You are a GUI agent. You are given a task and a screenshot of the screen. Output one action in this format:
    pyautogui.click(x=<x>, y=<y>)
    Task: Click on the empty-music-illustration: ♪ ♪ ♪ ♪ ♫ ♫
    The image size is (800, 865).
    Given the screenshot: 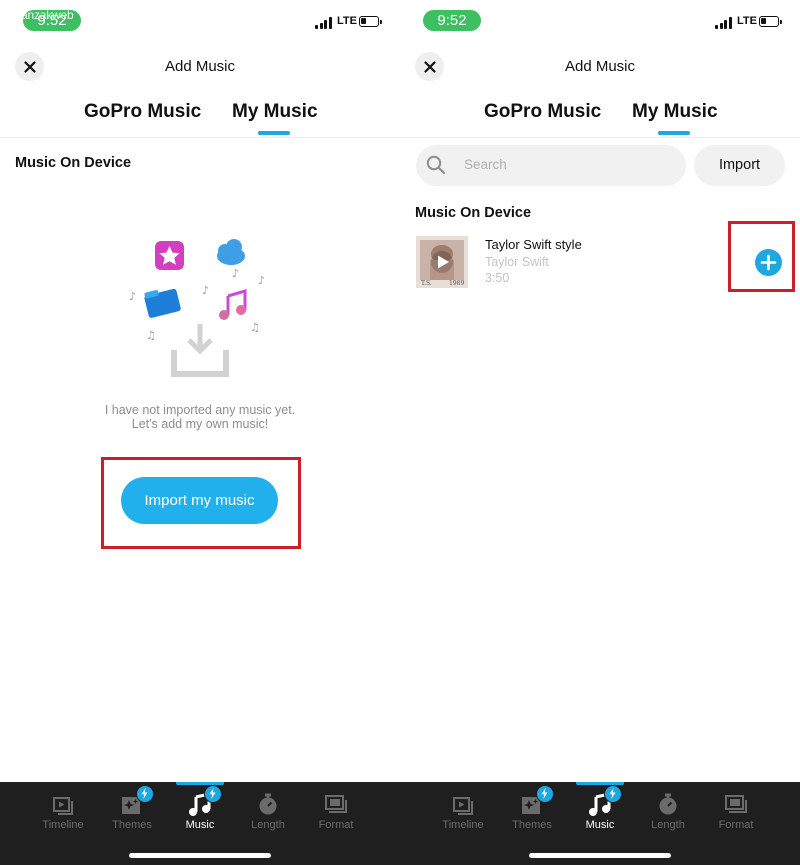 What is the action you would take?
    pyautogui.click(x=197, y=308)
    